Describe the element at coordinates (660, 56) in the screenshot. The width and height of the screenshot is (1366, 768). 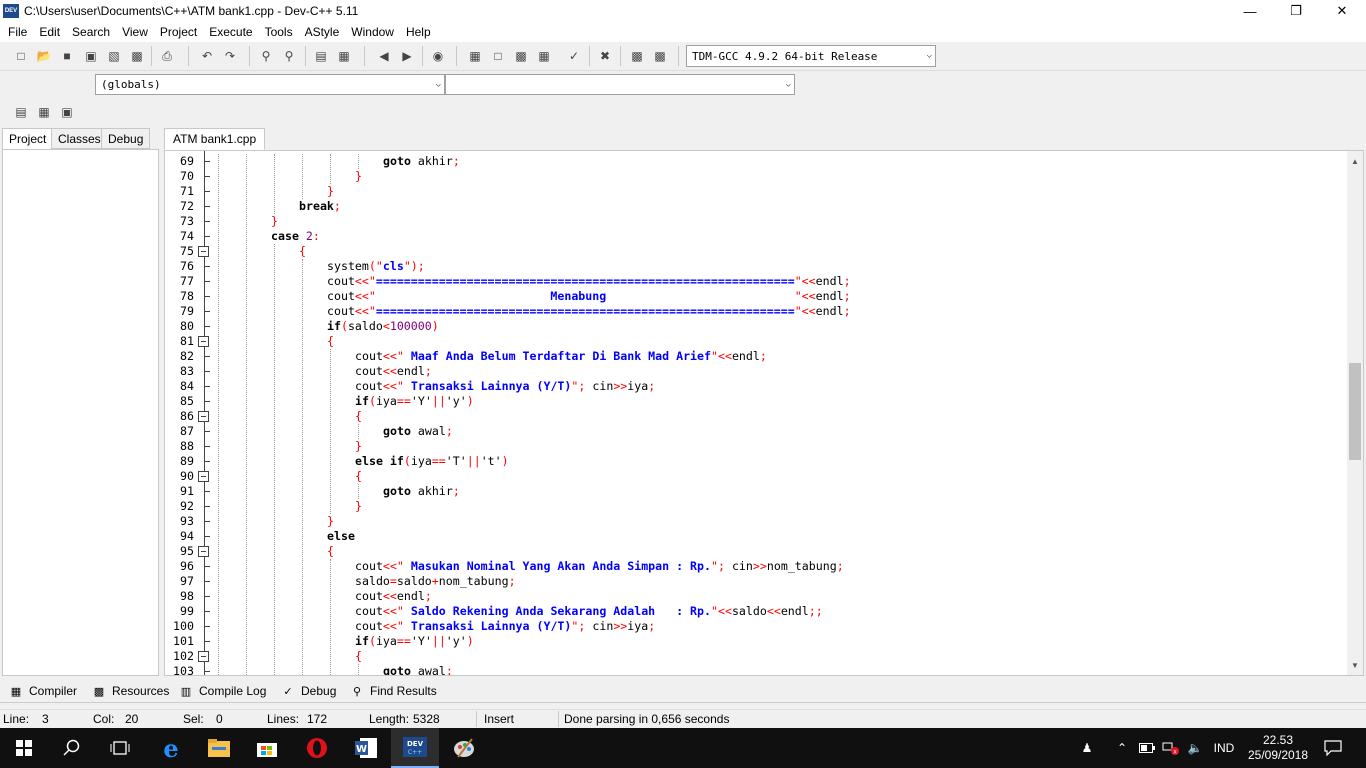
I see `delete-profile-icon: ▩` at that location.